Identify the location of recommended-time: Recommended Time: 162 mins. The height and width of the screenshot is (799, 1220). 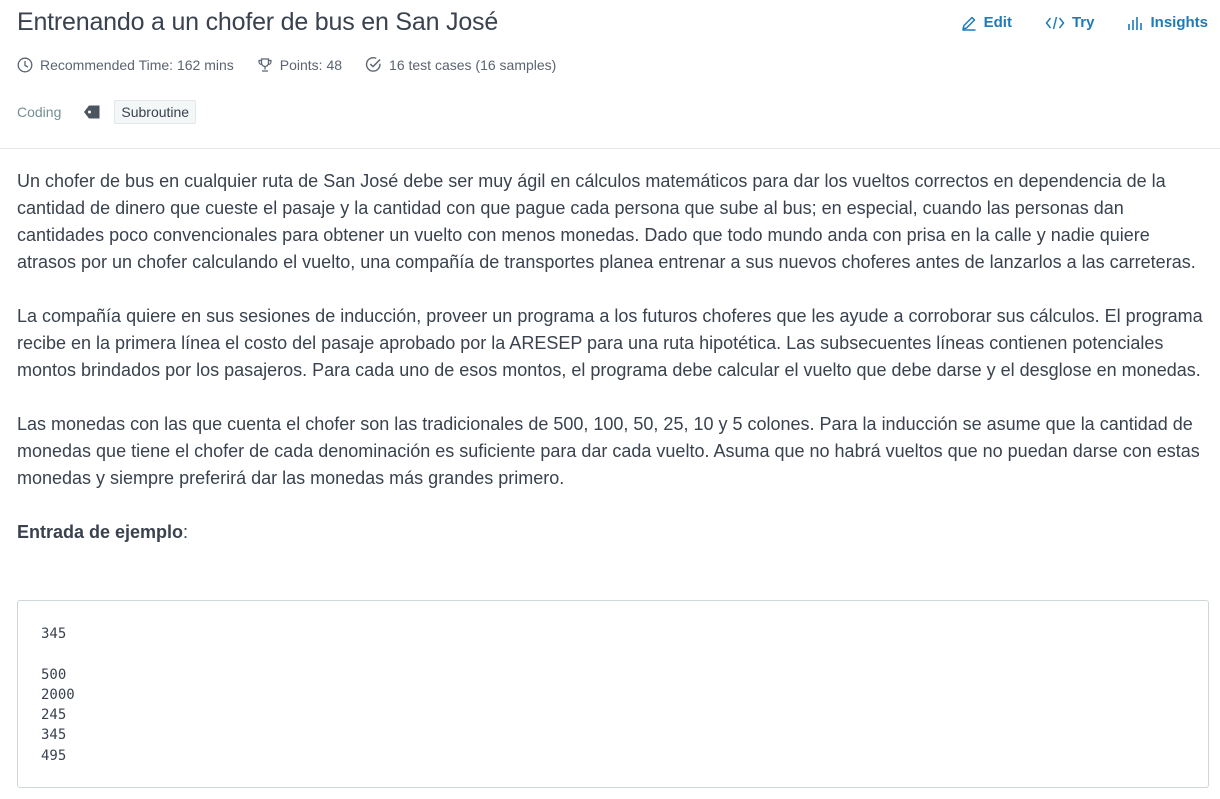
(125, 64).